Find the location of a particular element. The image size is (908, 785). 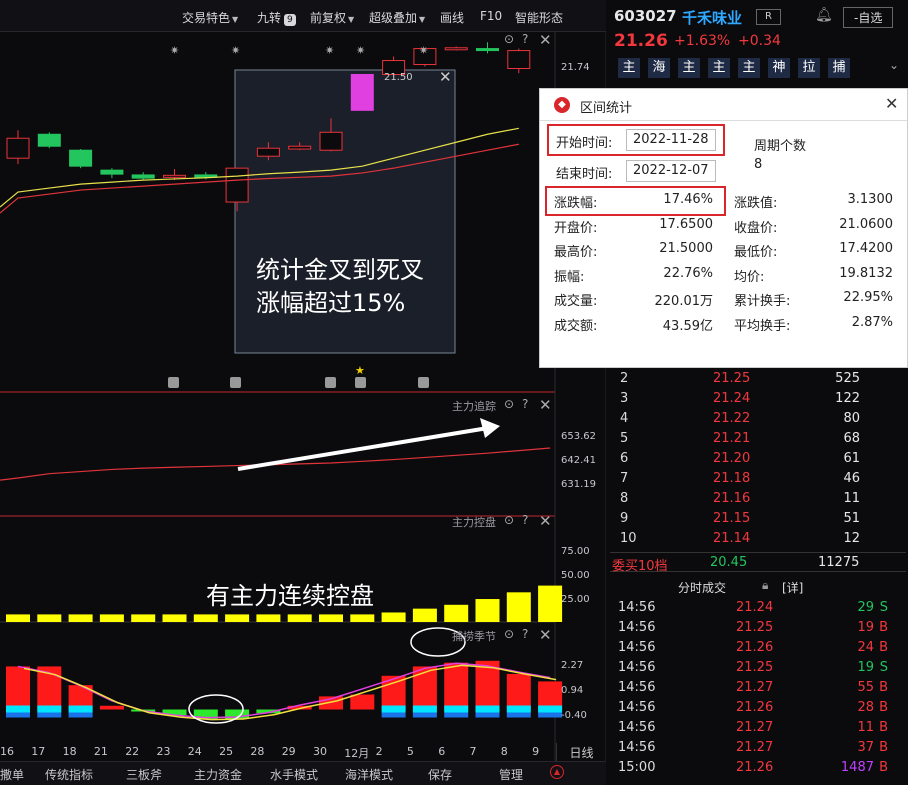

x-axis-label: 12月 is located at coordinates (357, 753).